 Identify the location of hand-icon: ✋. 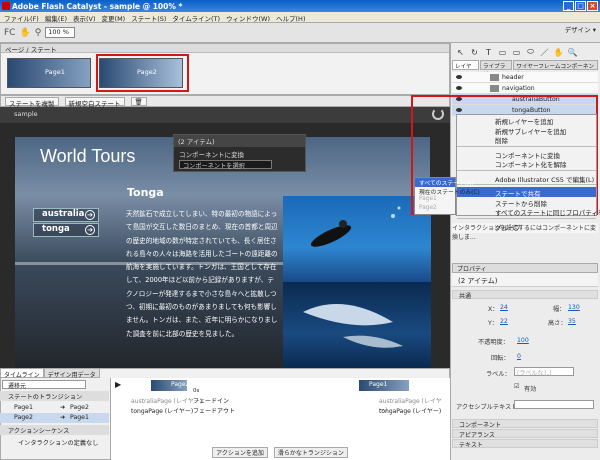
(24, 33).